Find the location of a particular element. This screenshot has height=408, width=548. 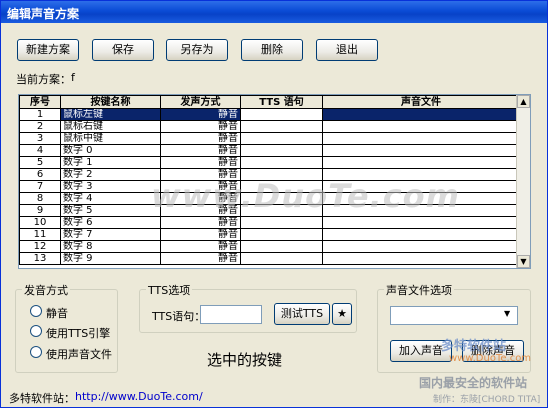

cell-num: 9 is located at coordinates (40, 210).